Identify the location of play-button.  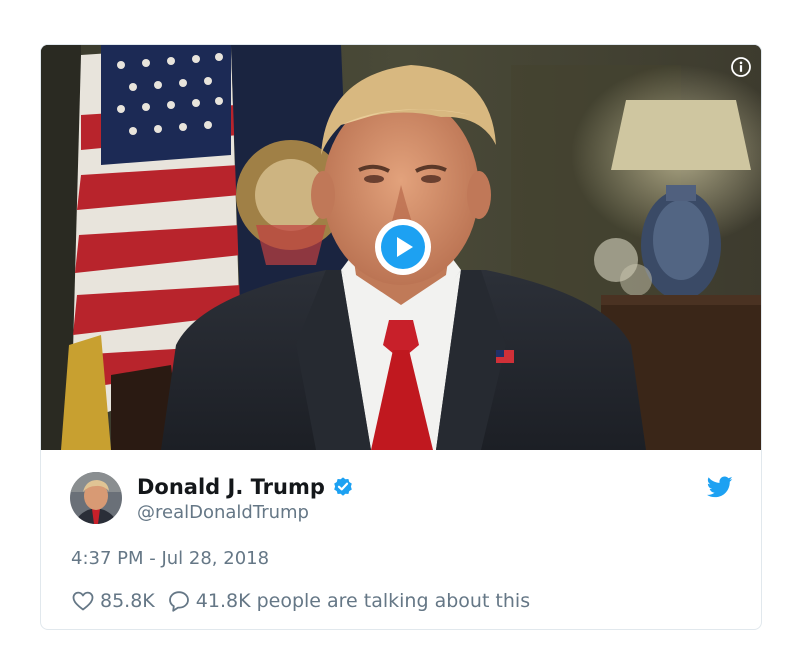
(403, 247).